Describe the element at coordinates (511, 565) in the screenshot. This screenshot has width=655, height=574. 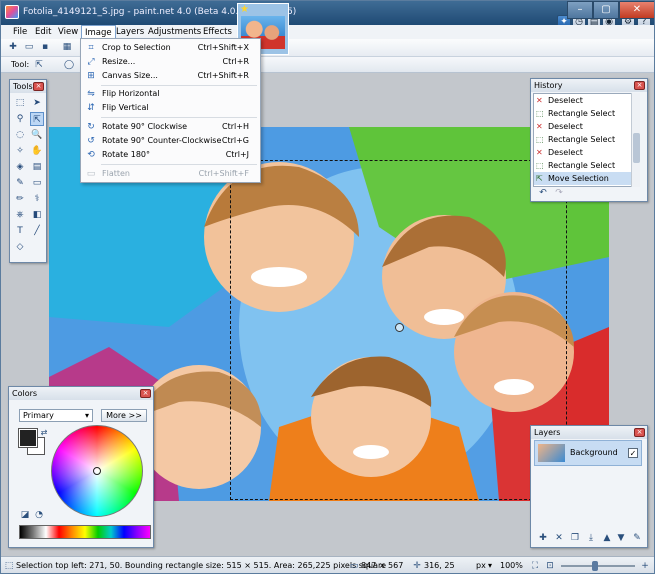
I see `zoom-level-text: 100%` at that location.